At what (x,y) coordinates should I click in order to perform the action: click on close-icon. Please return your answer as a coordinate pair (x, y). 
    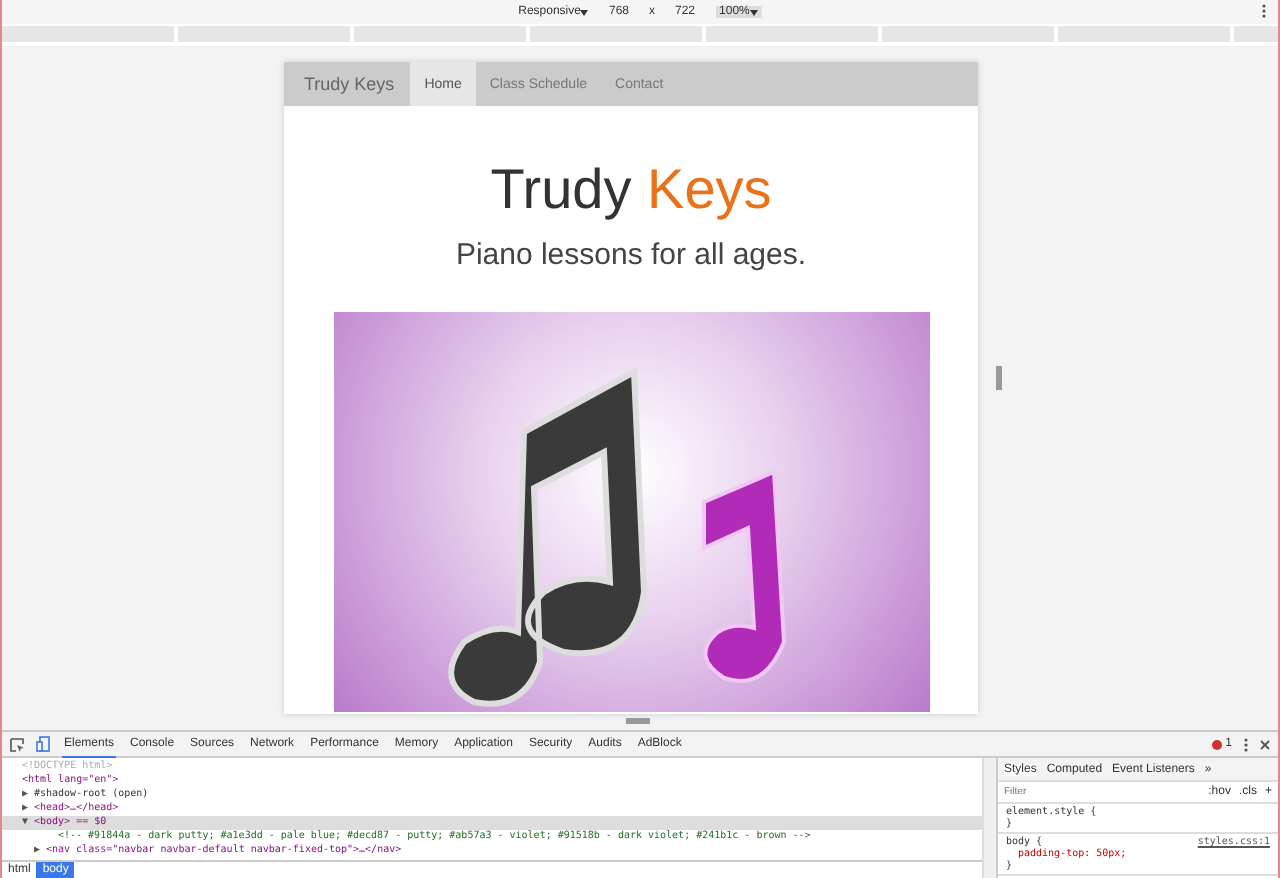
    Looking at the image, I should click on (1265, 744).